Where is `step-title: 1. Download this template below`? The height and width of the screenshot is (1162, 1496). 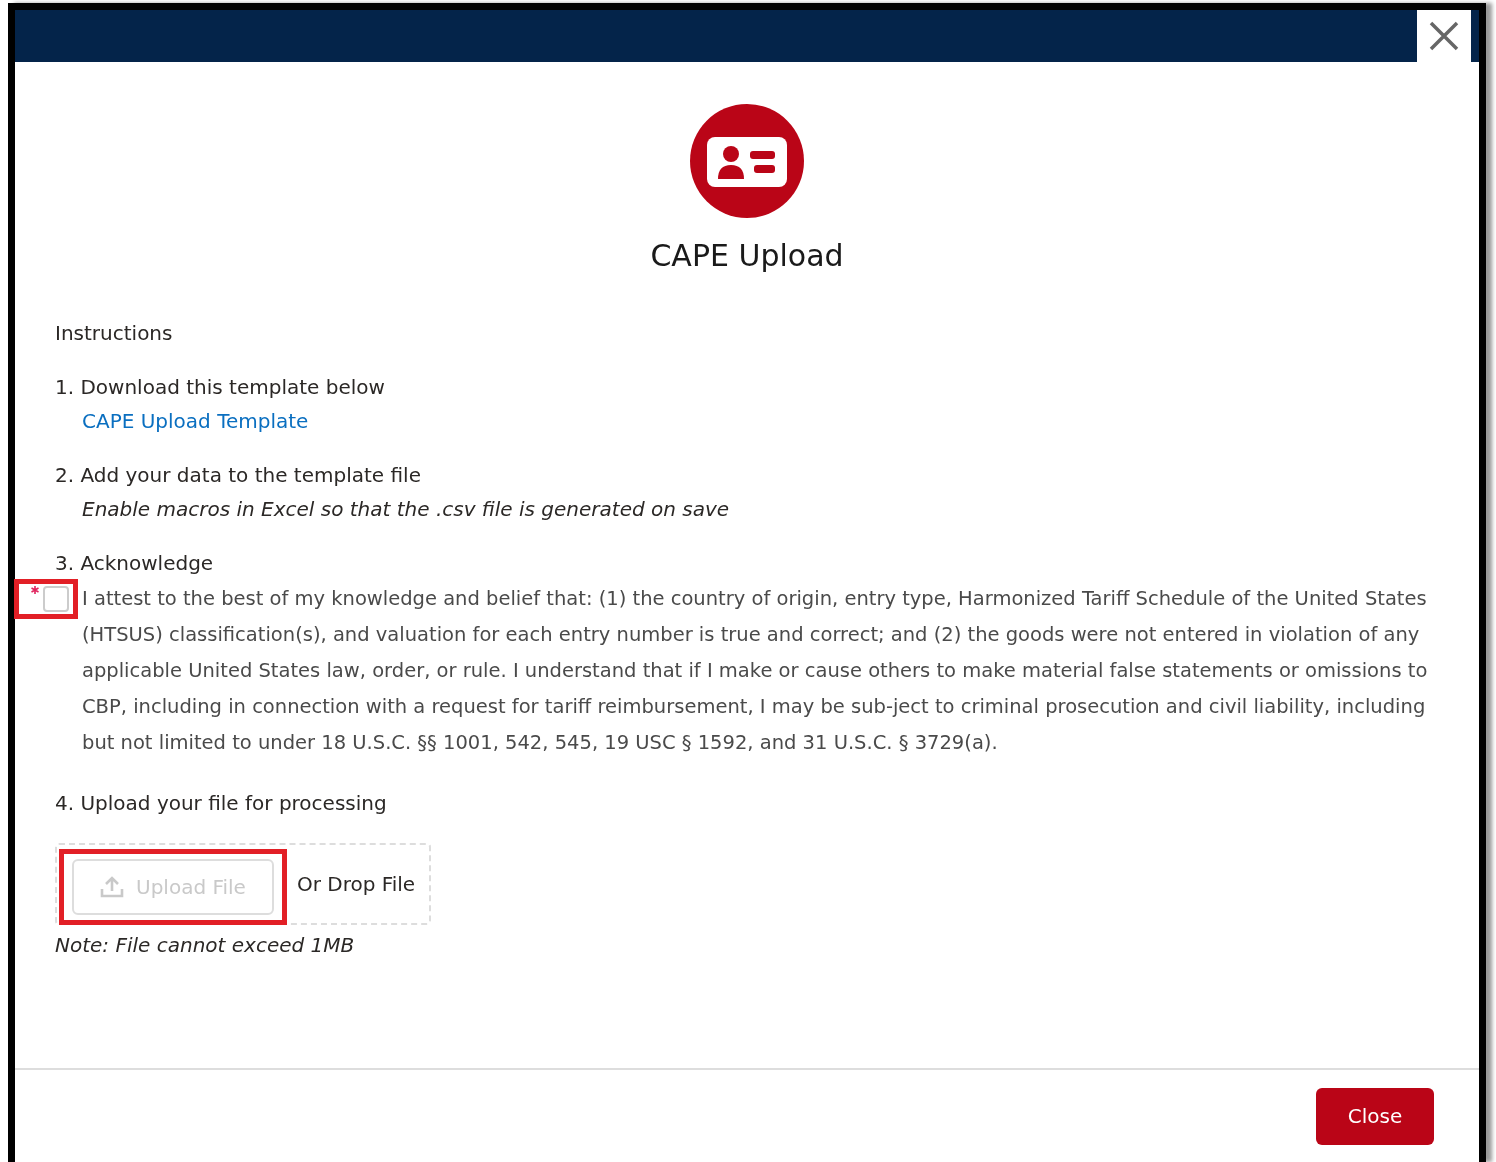
step-title: 1. Download this template below is located at coordinates (220, 387).